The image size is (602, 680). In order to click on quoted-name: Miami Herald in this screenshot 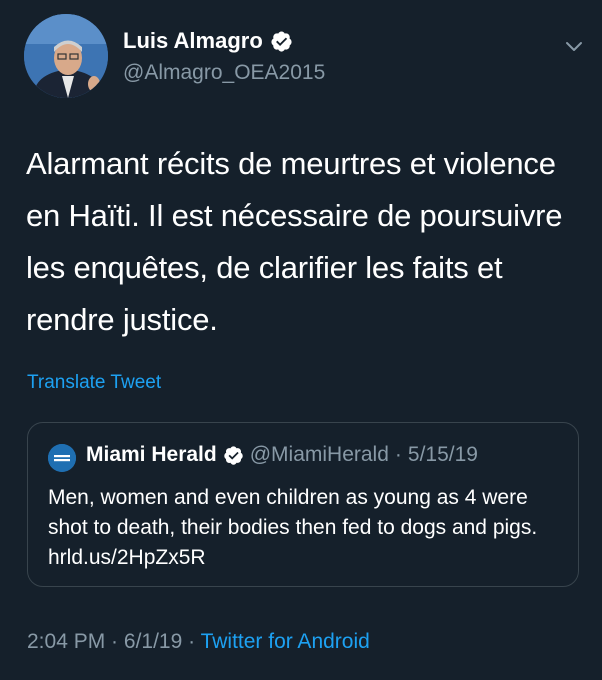, I will do `click(151, 454)`.